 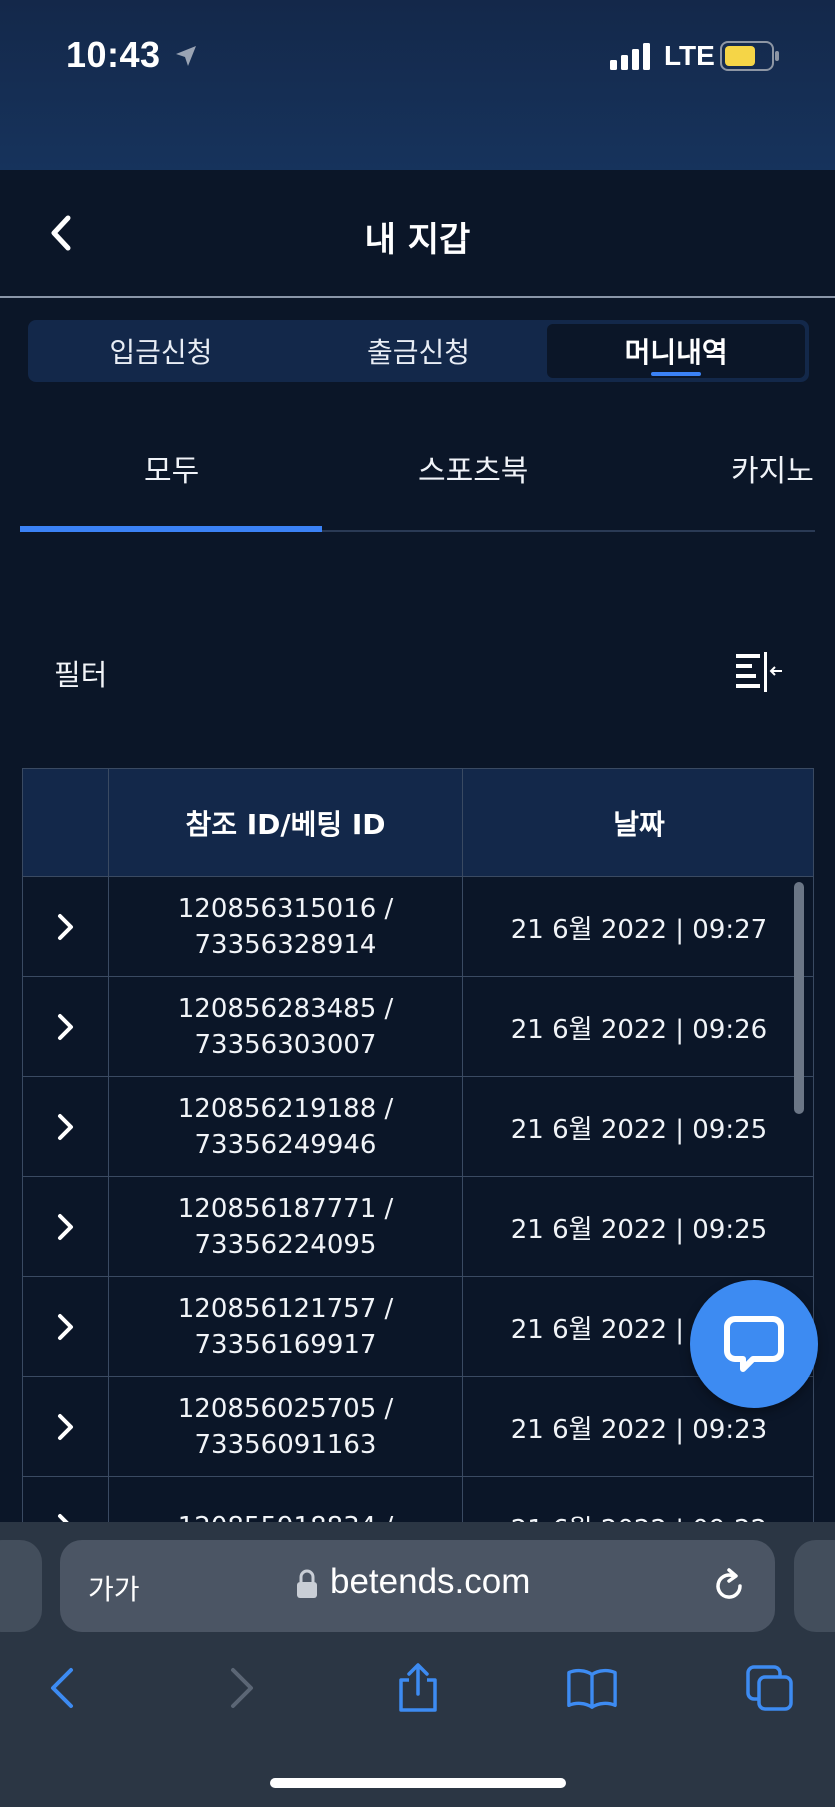 What do you see at coordinates (307, 1583) in the screenshot?
I see `lock-icon` at bounding box center [307, 1583].